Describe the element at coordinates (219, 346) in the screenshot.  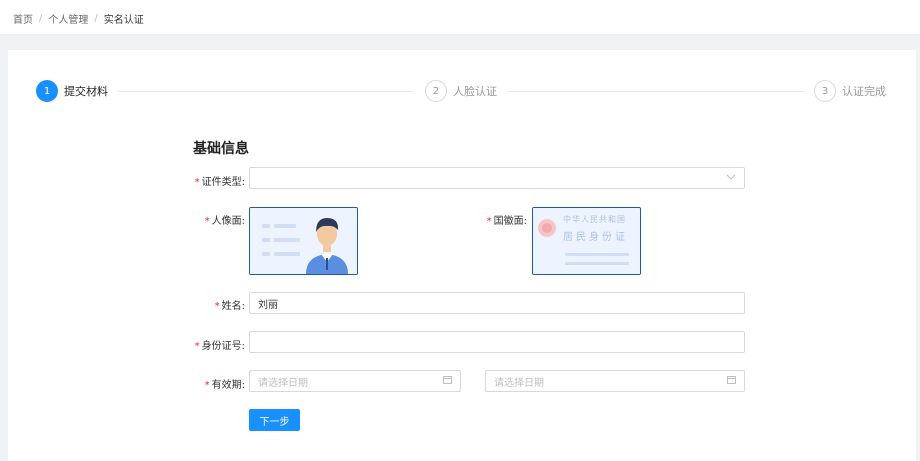
I see `id-number-label: * 身份证号:` at that location.